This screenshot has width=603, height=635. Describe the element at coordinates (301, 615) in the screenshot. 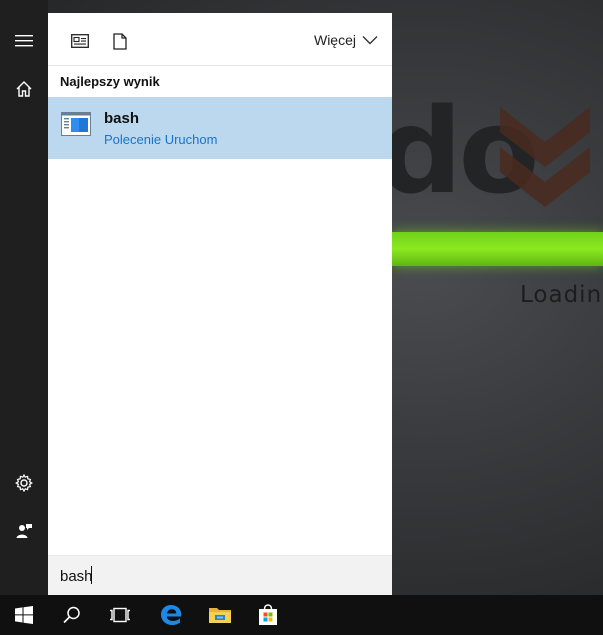

I see `taskbar` at that location.